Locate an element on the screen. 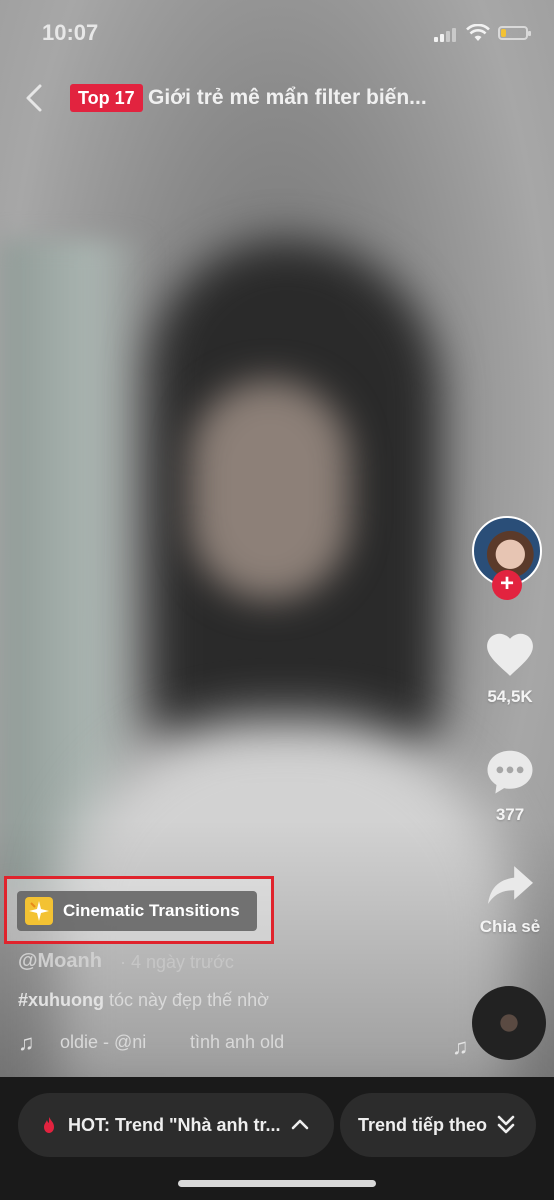  chevron-up-icon is located at coordinates (300, 1124).